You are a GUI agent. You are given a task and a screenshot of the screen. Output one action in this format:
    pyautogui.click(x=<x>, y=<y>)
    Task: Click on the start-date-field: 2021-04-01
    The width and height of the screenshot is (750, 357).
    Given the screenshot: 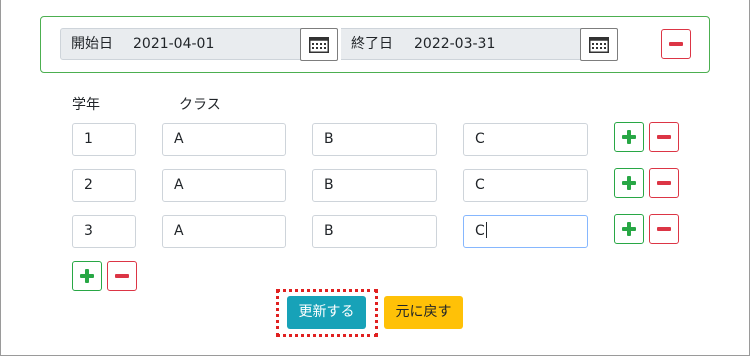 What is the action you would take?
    pyautogui.click(x=212, y=44)
    